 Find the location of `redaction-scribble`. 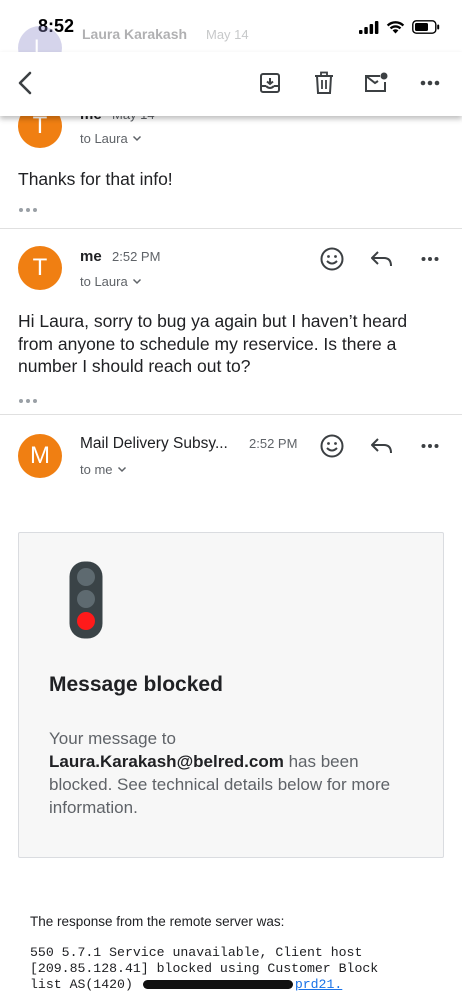

redaction-scribble is located at coordinates (217, 985).